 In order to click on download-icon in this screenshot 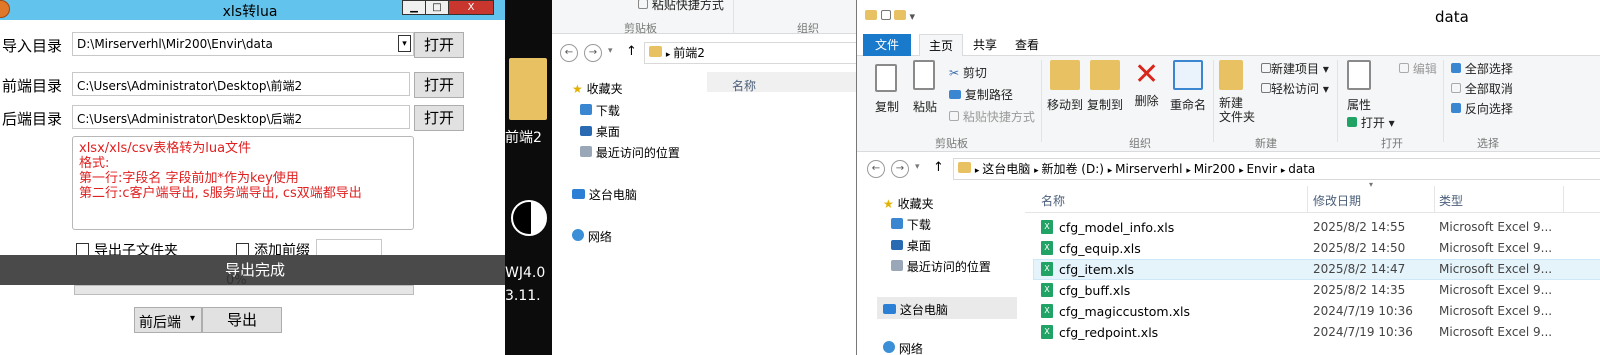, I will do `click(897, 223)`.